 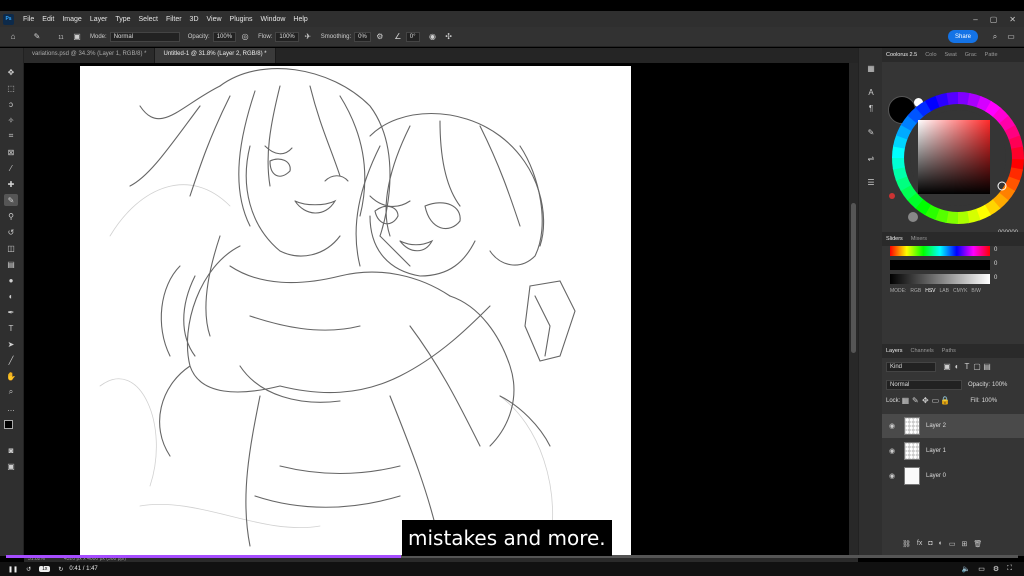 I want to click on filter-adjustment-icon: ◐, so click(x=957, y=367).